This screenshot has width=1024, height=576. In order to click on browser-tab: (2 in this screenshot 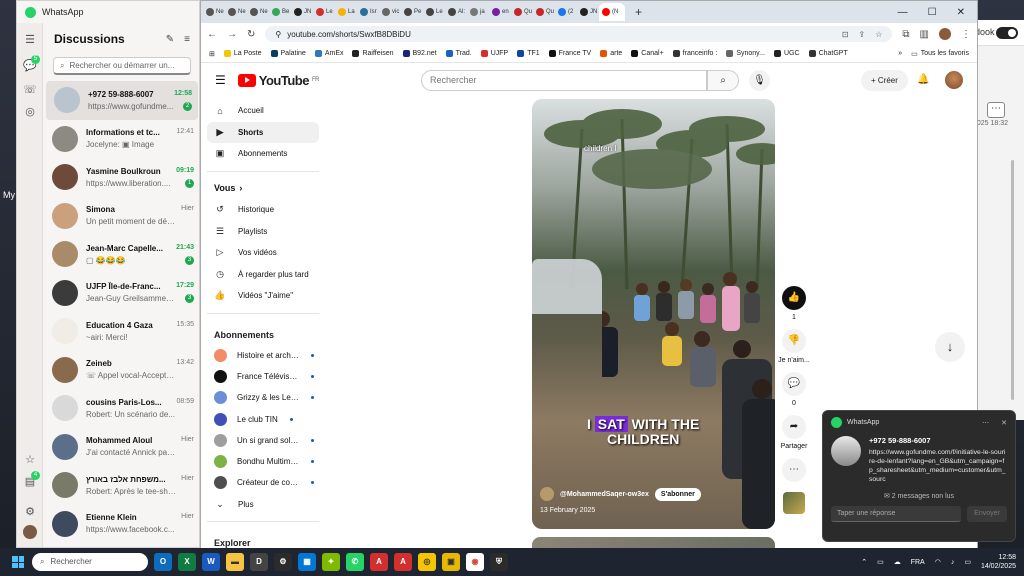, I will do `click(566, 12)`.